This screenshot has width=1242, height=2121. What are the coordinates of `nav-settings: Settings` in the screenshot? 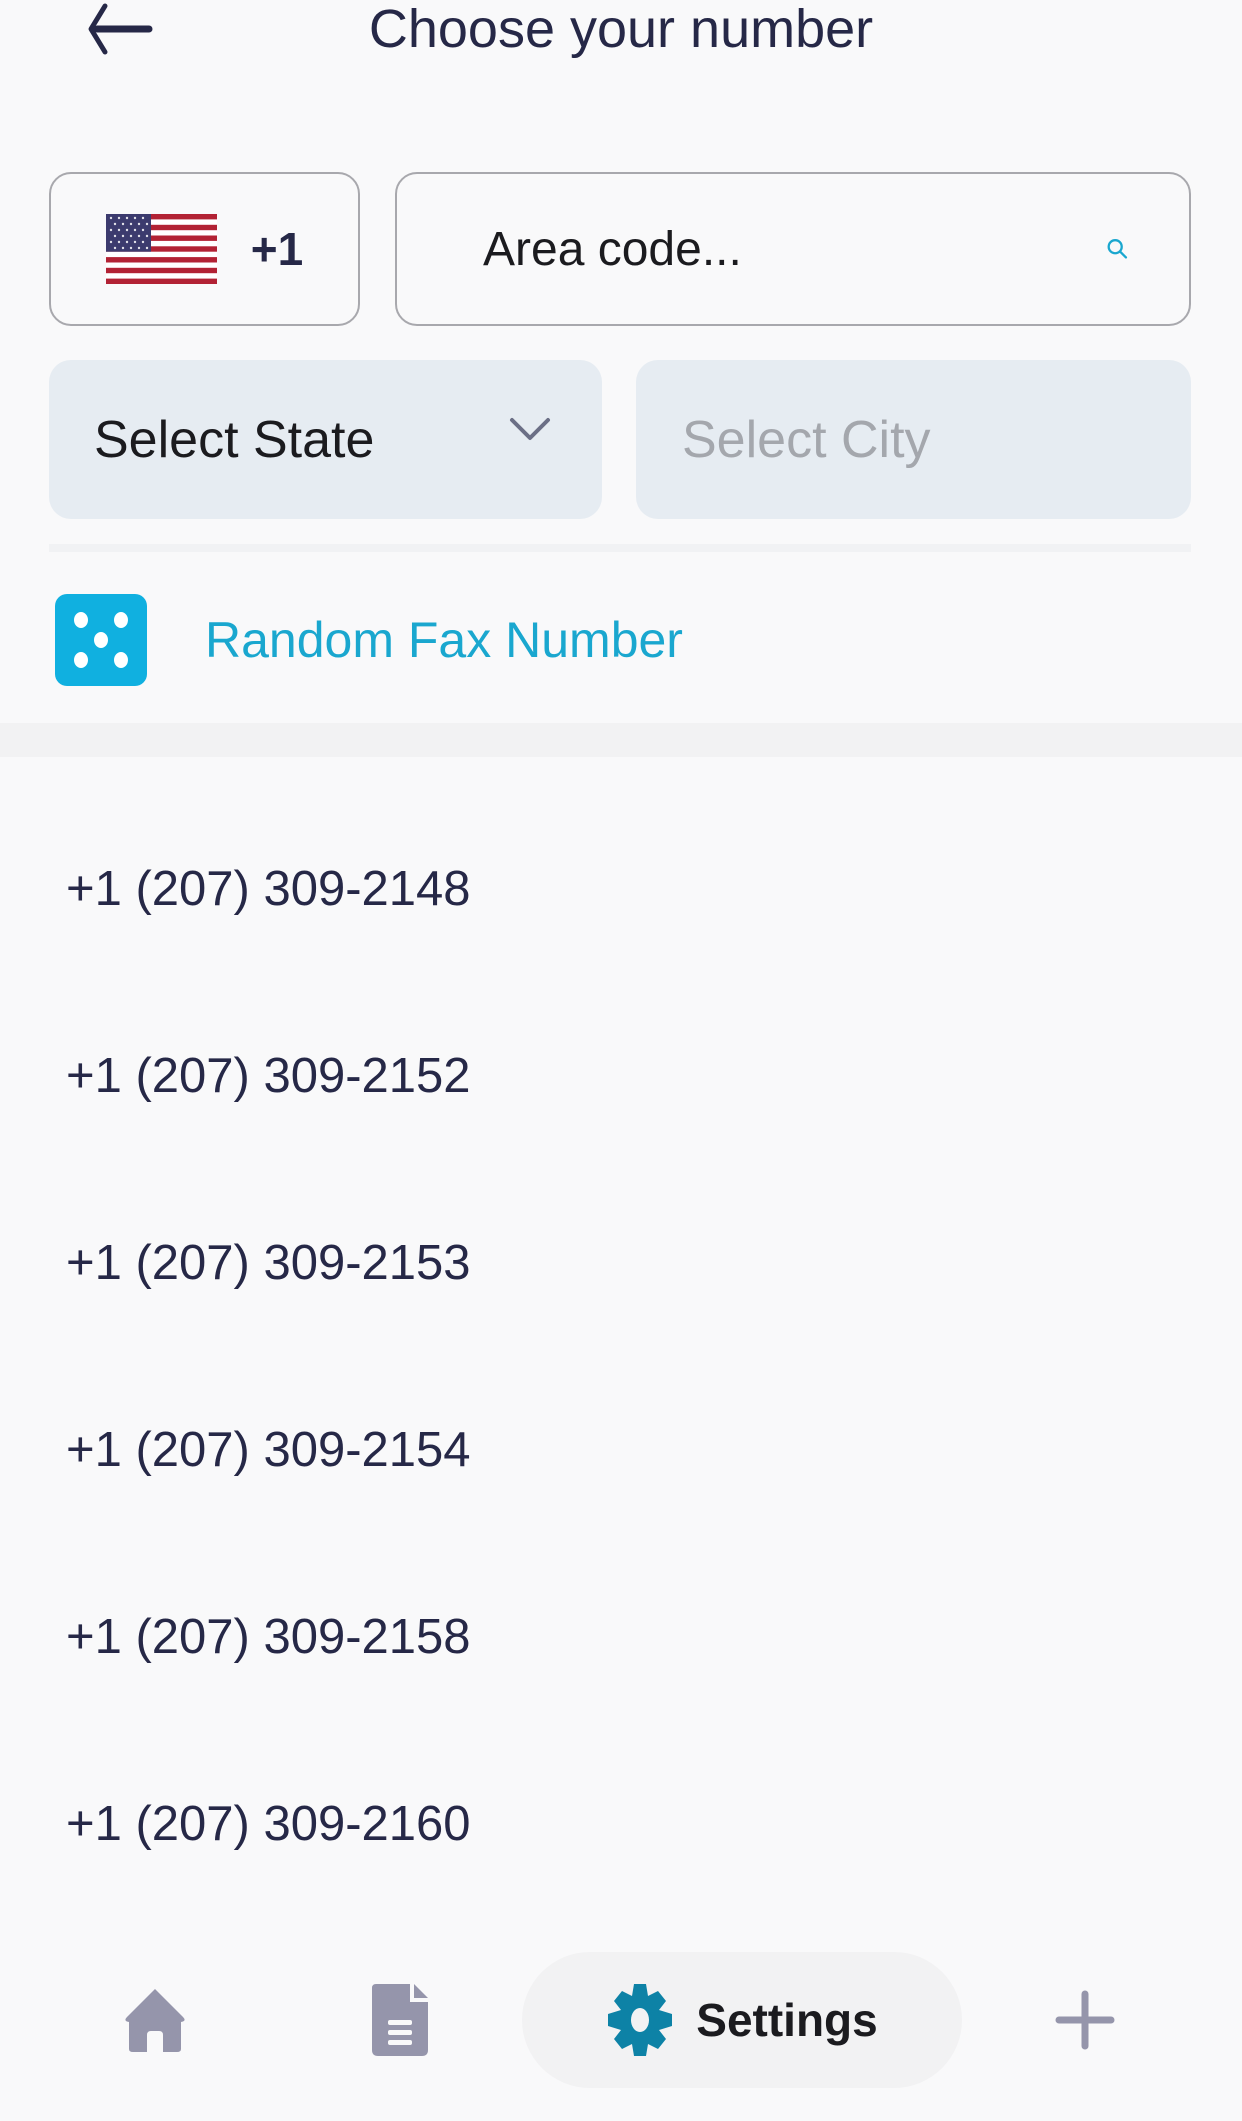 It's located at (742, 2020).